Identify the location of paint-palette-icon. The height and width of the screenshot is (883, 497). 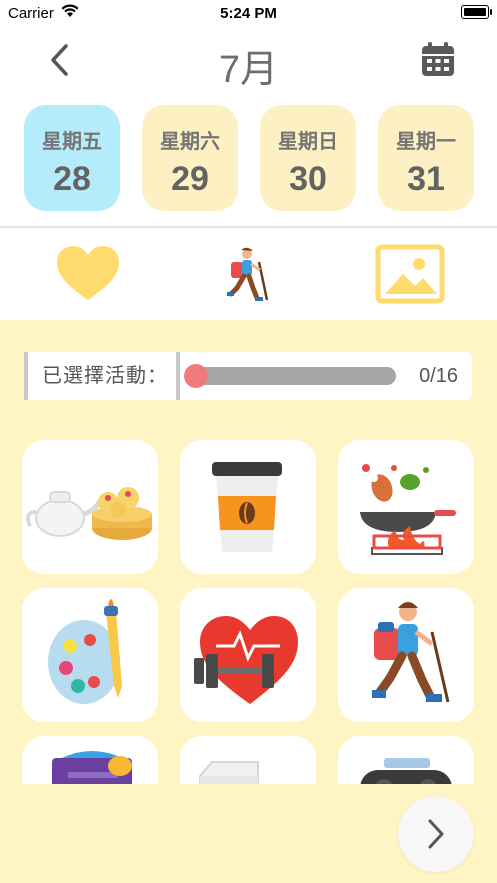
(85, 651).